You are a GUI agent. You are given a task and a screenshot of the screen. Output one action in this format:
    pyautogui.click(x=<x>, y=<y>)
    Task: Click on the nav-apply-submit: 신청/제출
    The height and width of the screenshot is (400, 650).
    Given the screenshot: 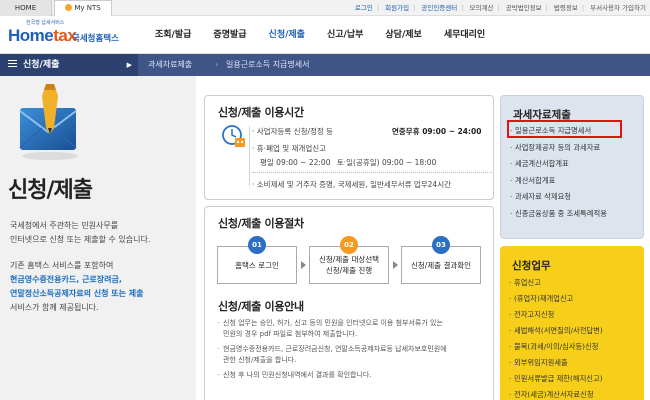 What is the action you would take?
    pyautogui.click(x=287, y=35)
    